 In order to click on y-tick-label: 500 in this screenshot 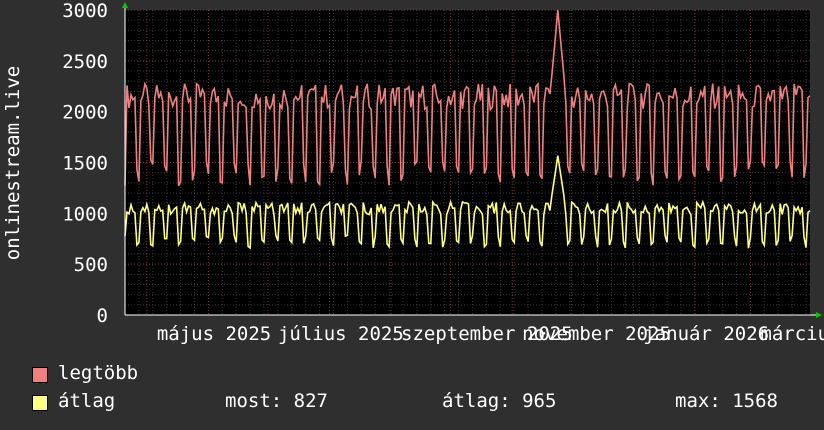, I will do `click(91, 265)`.